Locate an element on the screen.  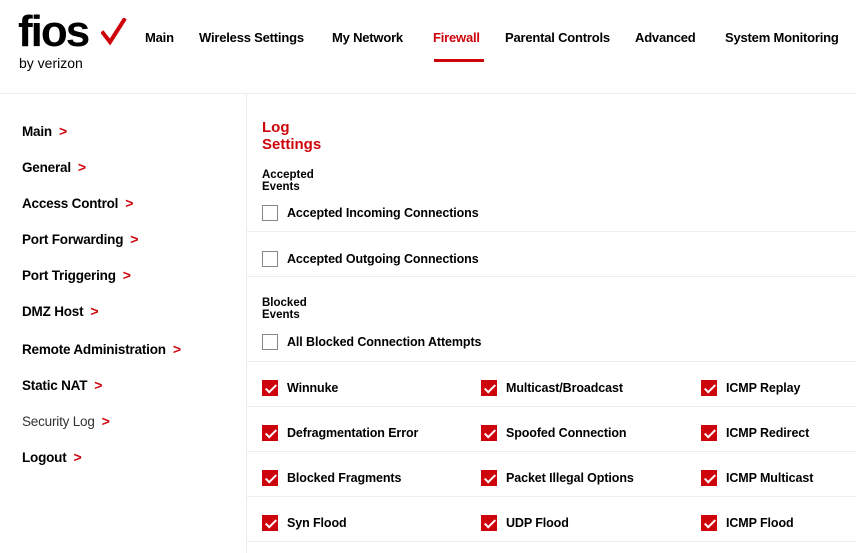
checkbox-label: Packet Illegal Options is located at coordinates (570, 478).